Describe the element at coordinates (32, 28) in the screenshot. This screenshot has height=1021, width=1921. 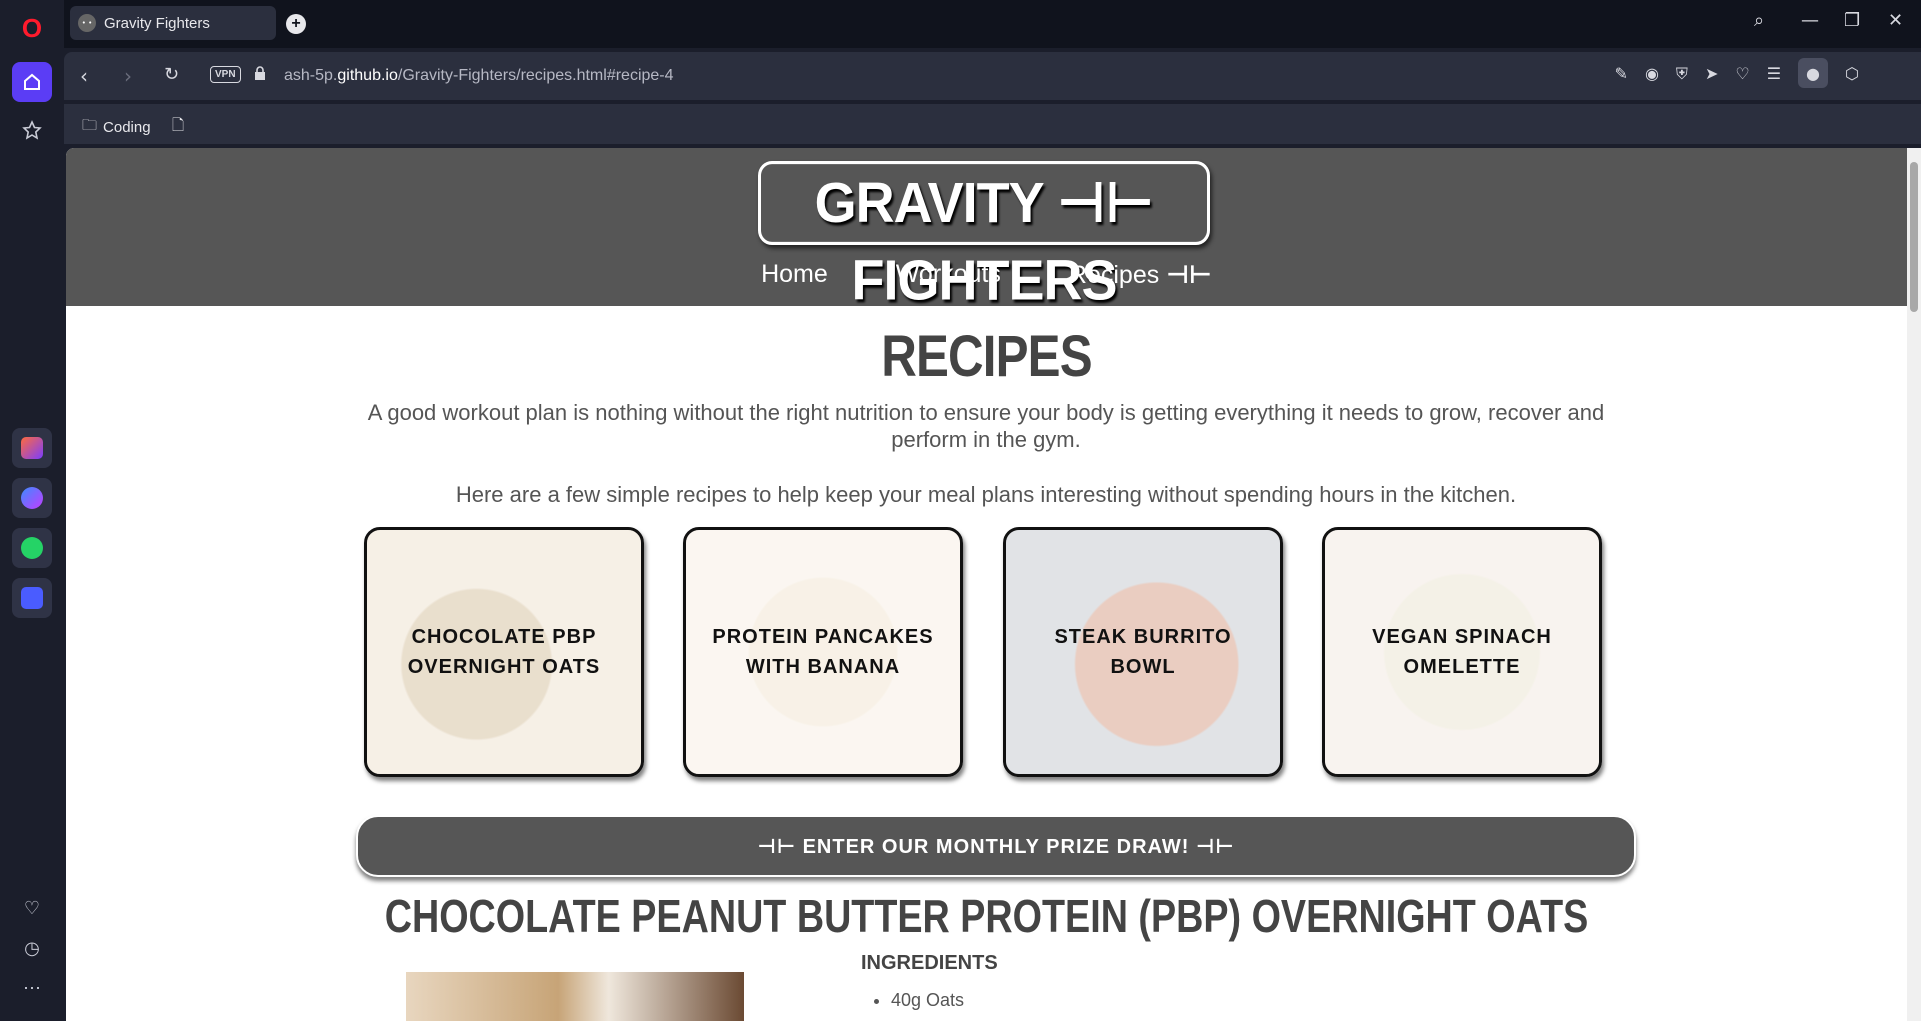
I see `opera-logo-icon: O` at that location.